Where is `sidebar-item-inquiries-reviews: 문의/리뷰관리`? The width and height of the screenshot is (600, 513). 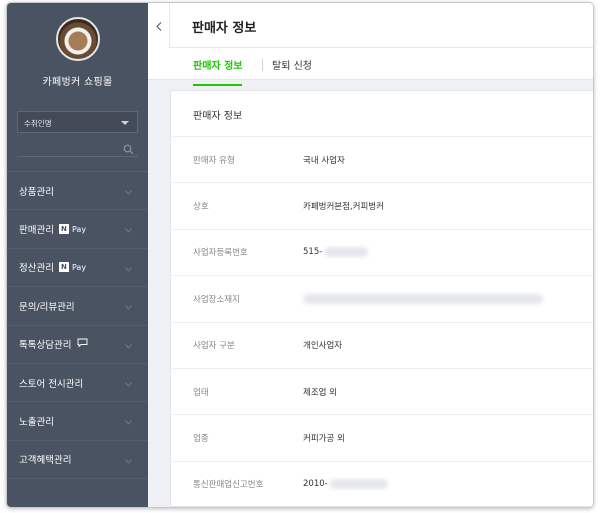 sidebar-item-inquiries-reviews: 문의/리뷰관리 is located at coordinates (77, 306).